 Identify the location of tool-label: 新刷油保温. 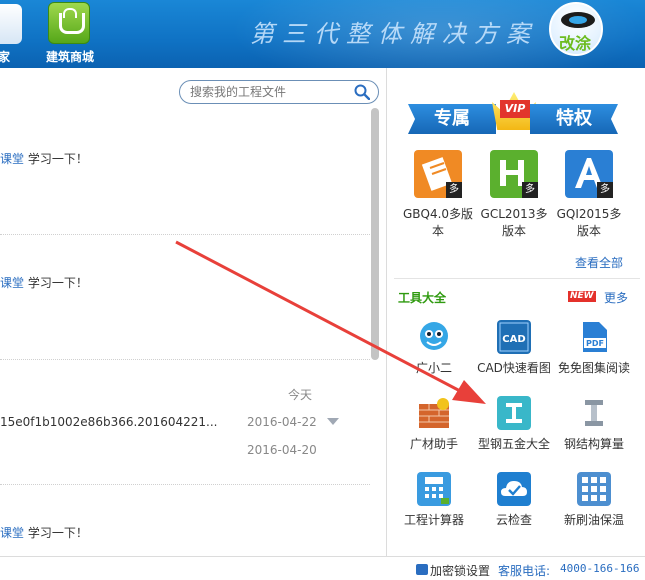
(594, 519).